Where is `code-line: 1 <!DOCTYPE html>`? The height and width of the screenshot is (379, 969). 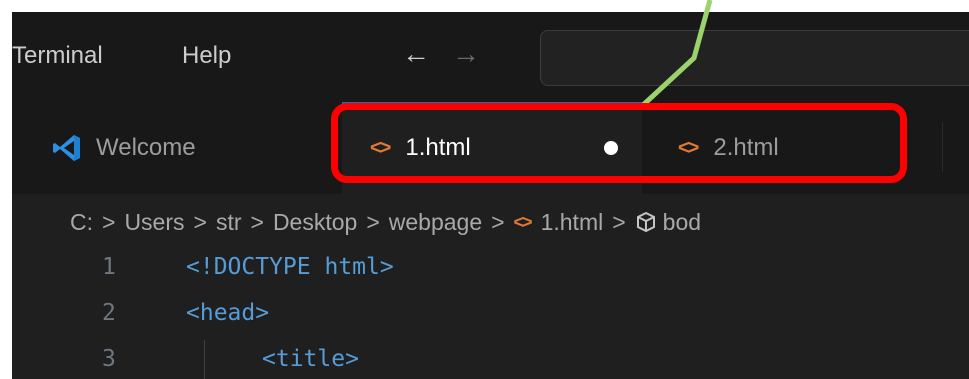 code-line: 1 <!DOCTYPE html> is located at coordinates (490, 275).